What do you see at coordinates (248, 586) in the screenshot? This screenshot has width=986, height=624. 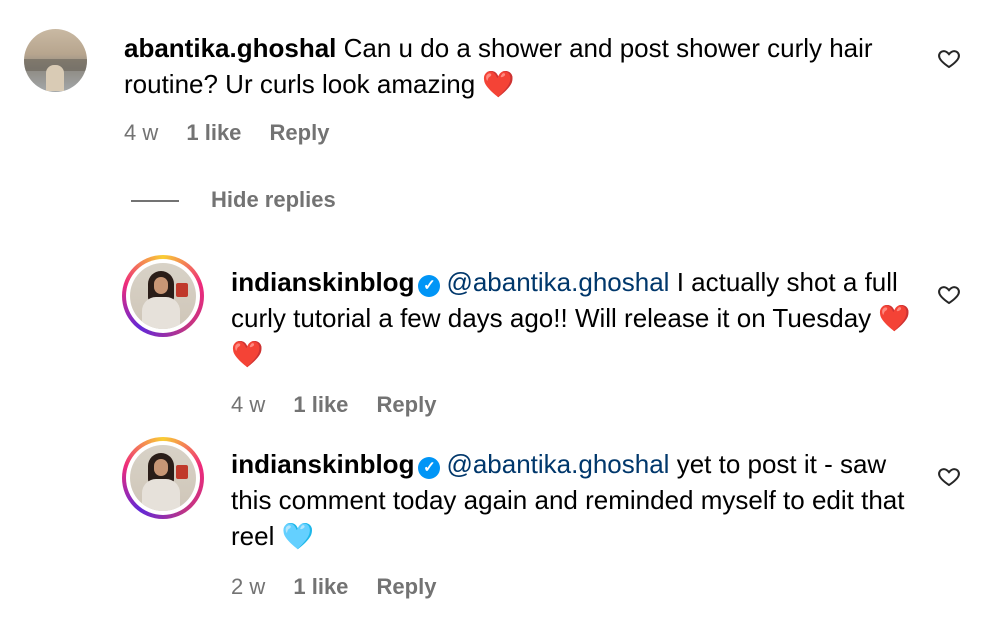 I see `timestamp: 2 w` at bounding box center [248, 586].